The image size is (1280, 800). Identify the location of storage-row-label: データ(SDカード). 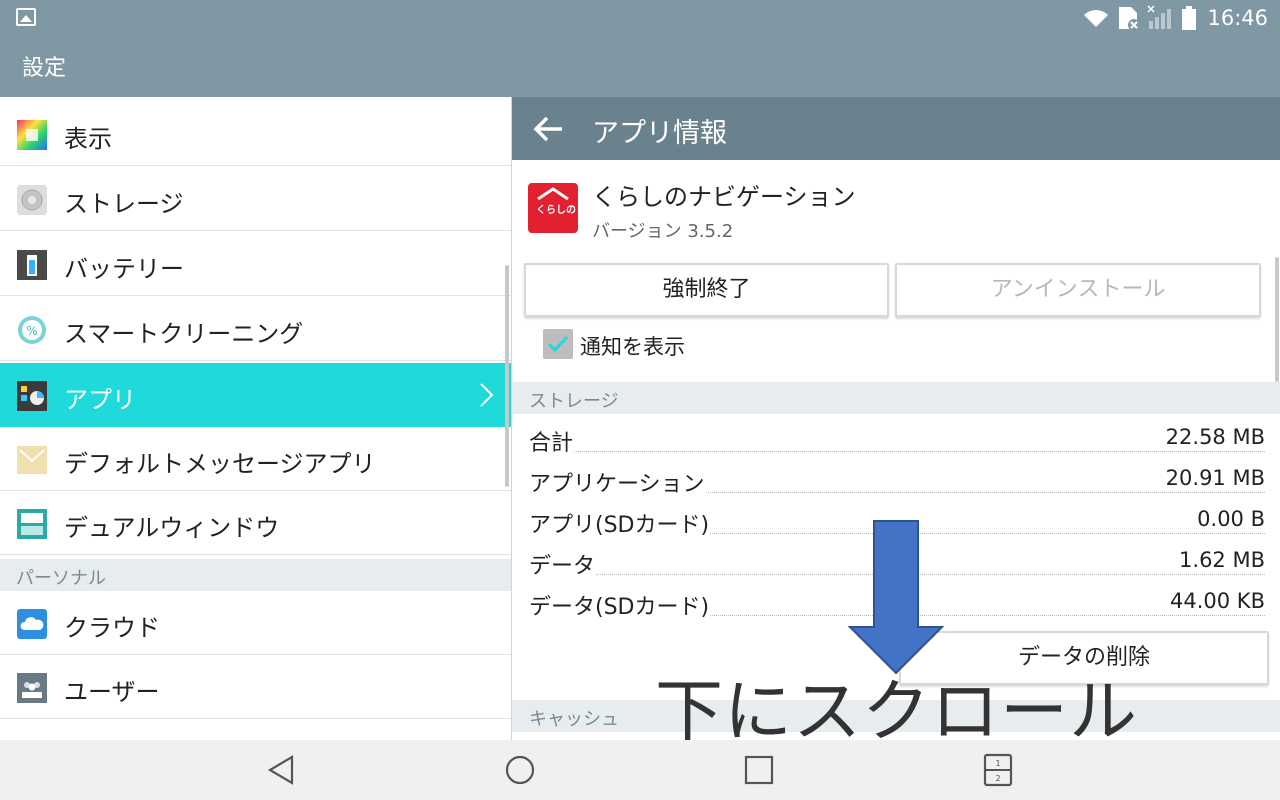
(619, 605).